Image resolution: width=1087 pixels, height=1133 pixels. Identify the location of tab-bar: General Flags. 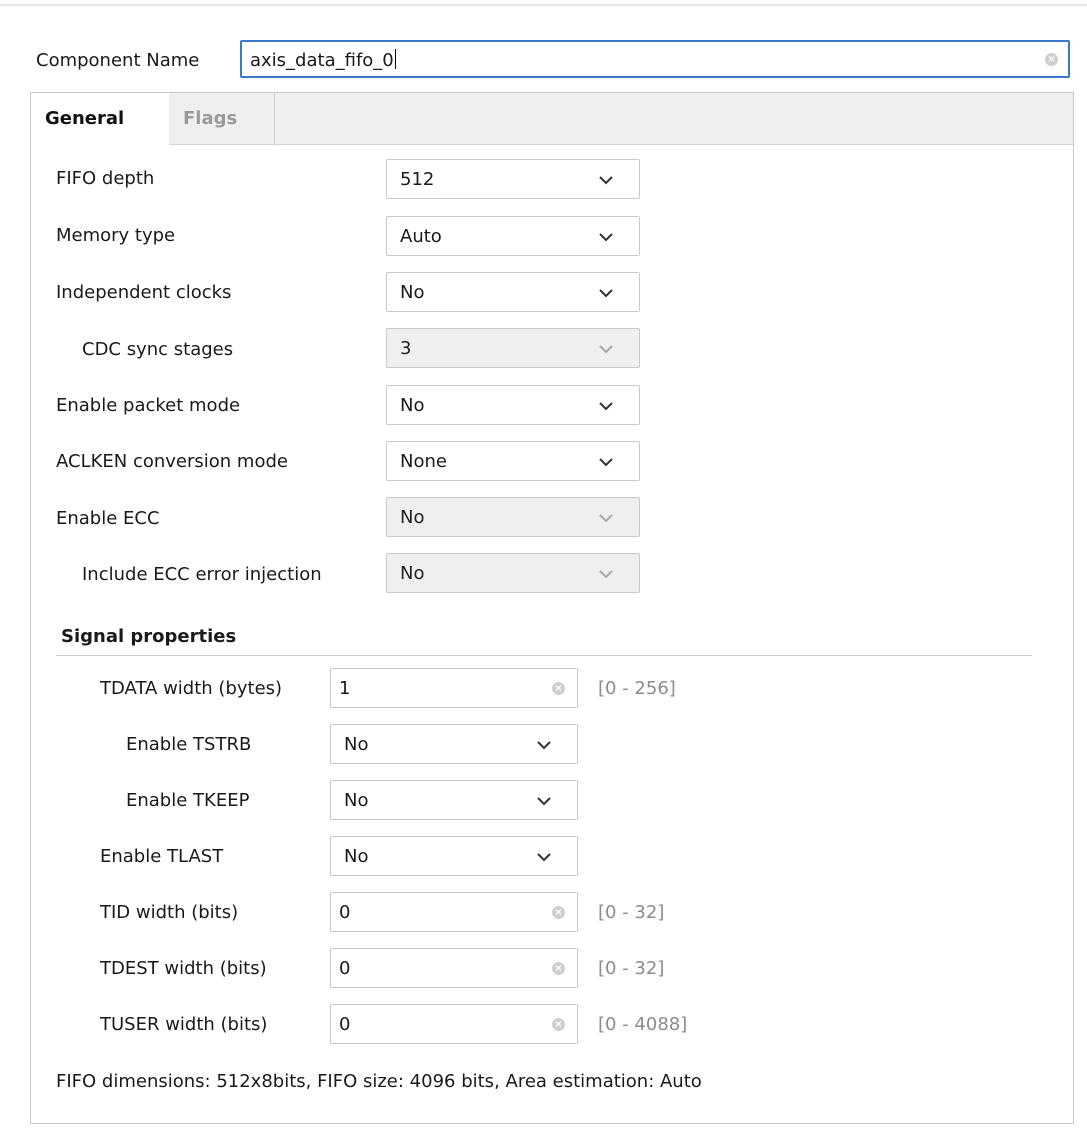
(552, 119).